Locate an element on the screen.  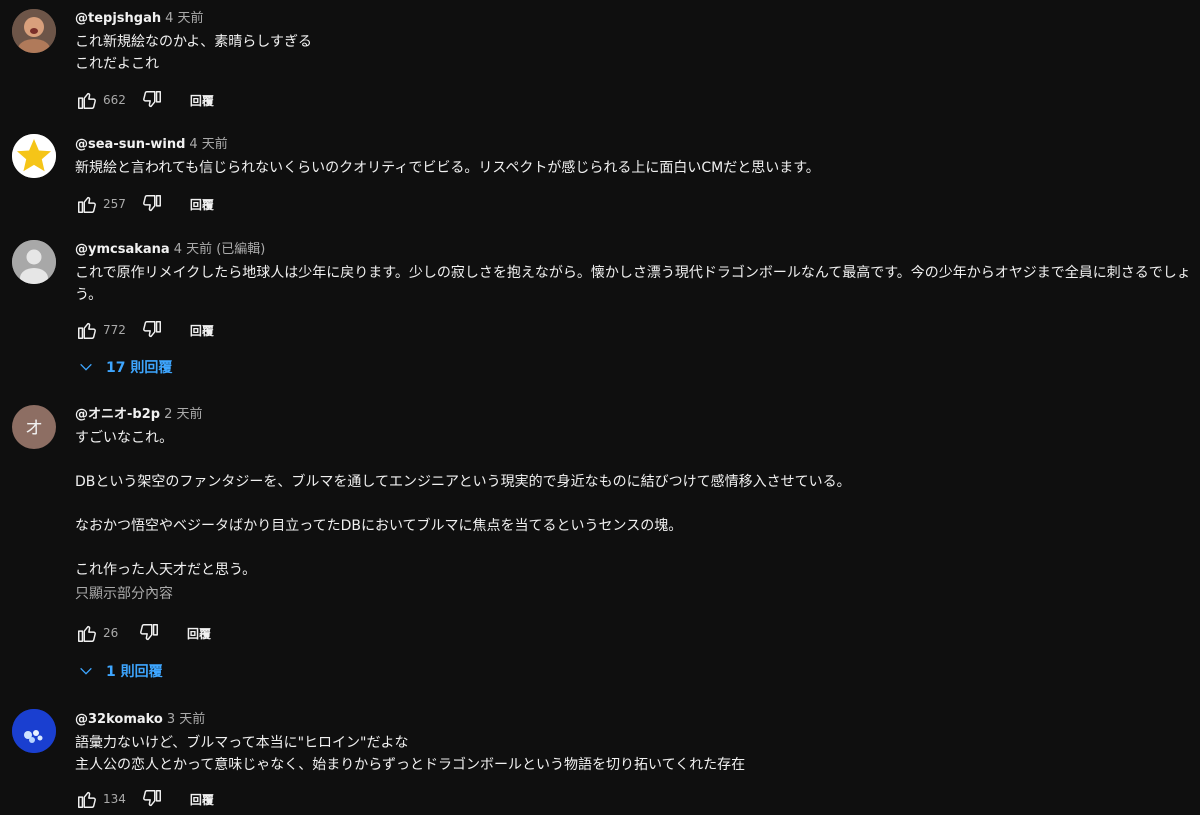
comment-header: @sea-sun-wind 4 天前 is located at coordinates (633, 145).